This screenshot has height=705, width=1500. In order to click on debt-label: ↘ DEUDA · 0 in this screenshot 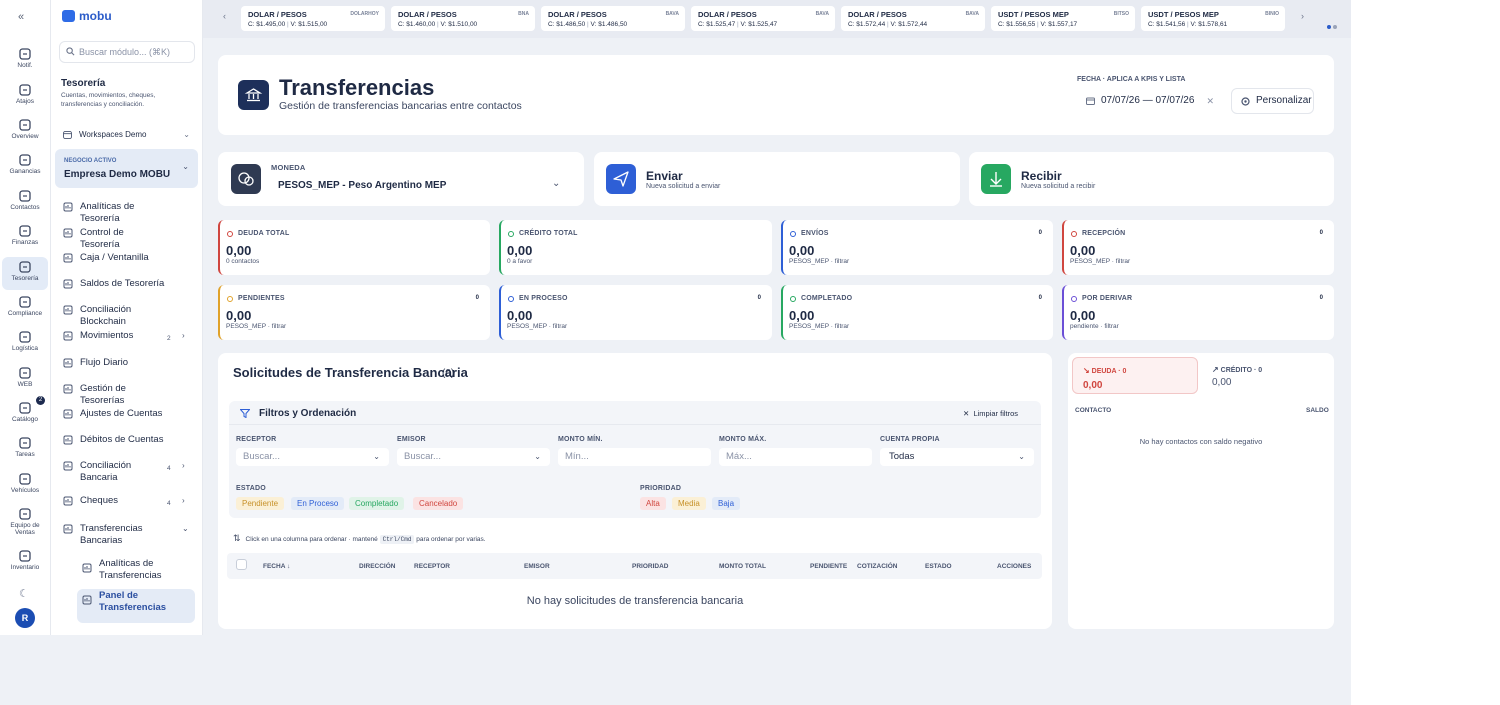, I will do `click(1105, 370)`.